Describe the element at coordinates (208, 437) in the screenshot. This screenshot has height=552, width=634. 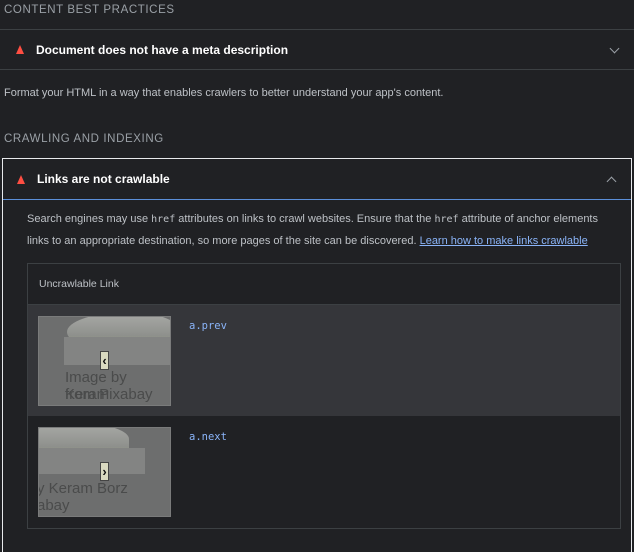
I see `node-selector: a.next` at that location.